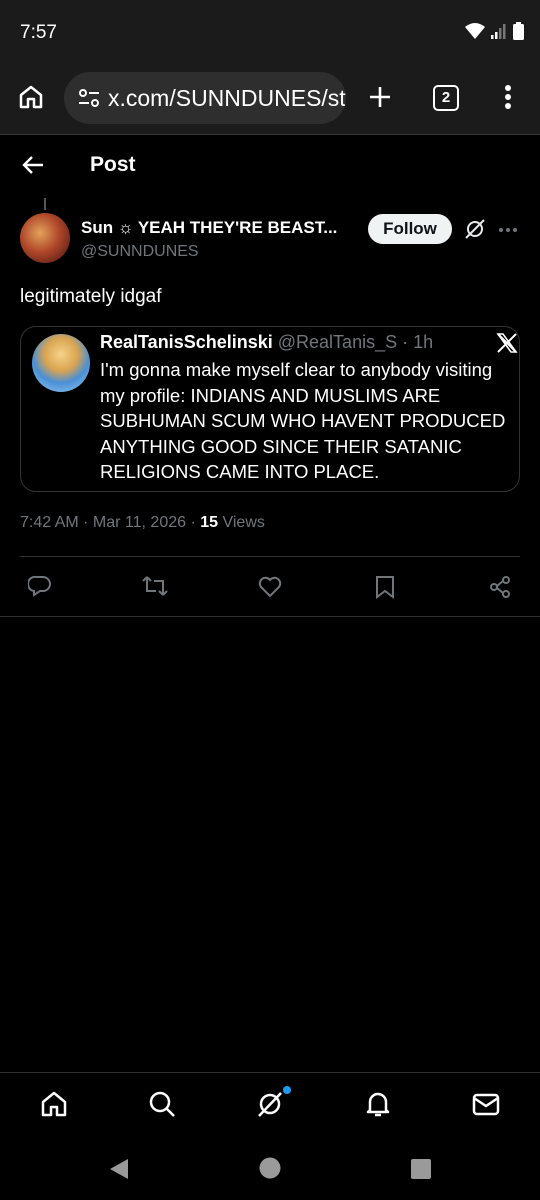 Image resolution: width=540 pixels, height=1200 pixels. What do you see at coordinates (45, 238) in the screenshot?
I see `author-avatar` at bounding box center [45, 238].